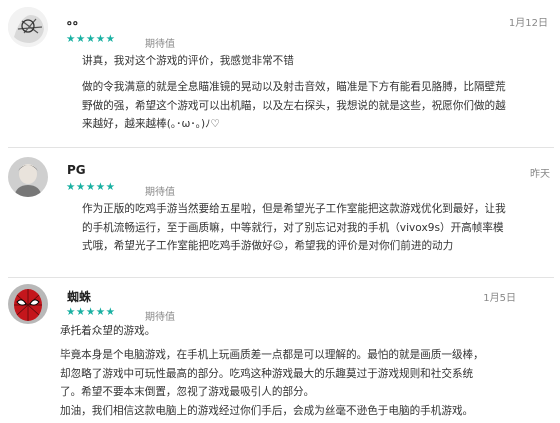 The image size is (560, 423). I want to click on review-date: 昨天, so click(540, 174).